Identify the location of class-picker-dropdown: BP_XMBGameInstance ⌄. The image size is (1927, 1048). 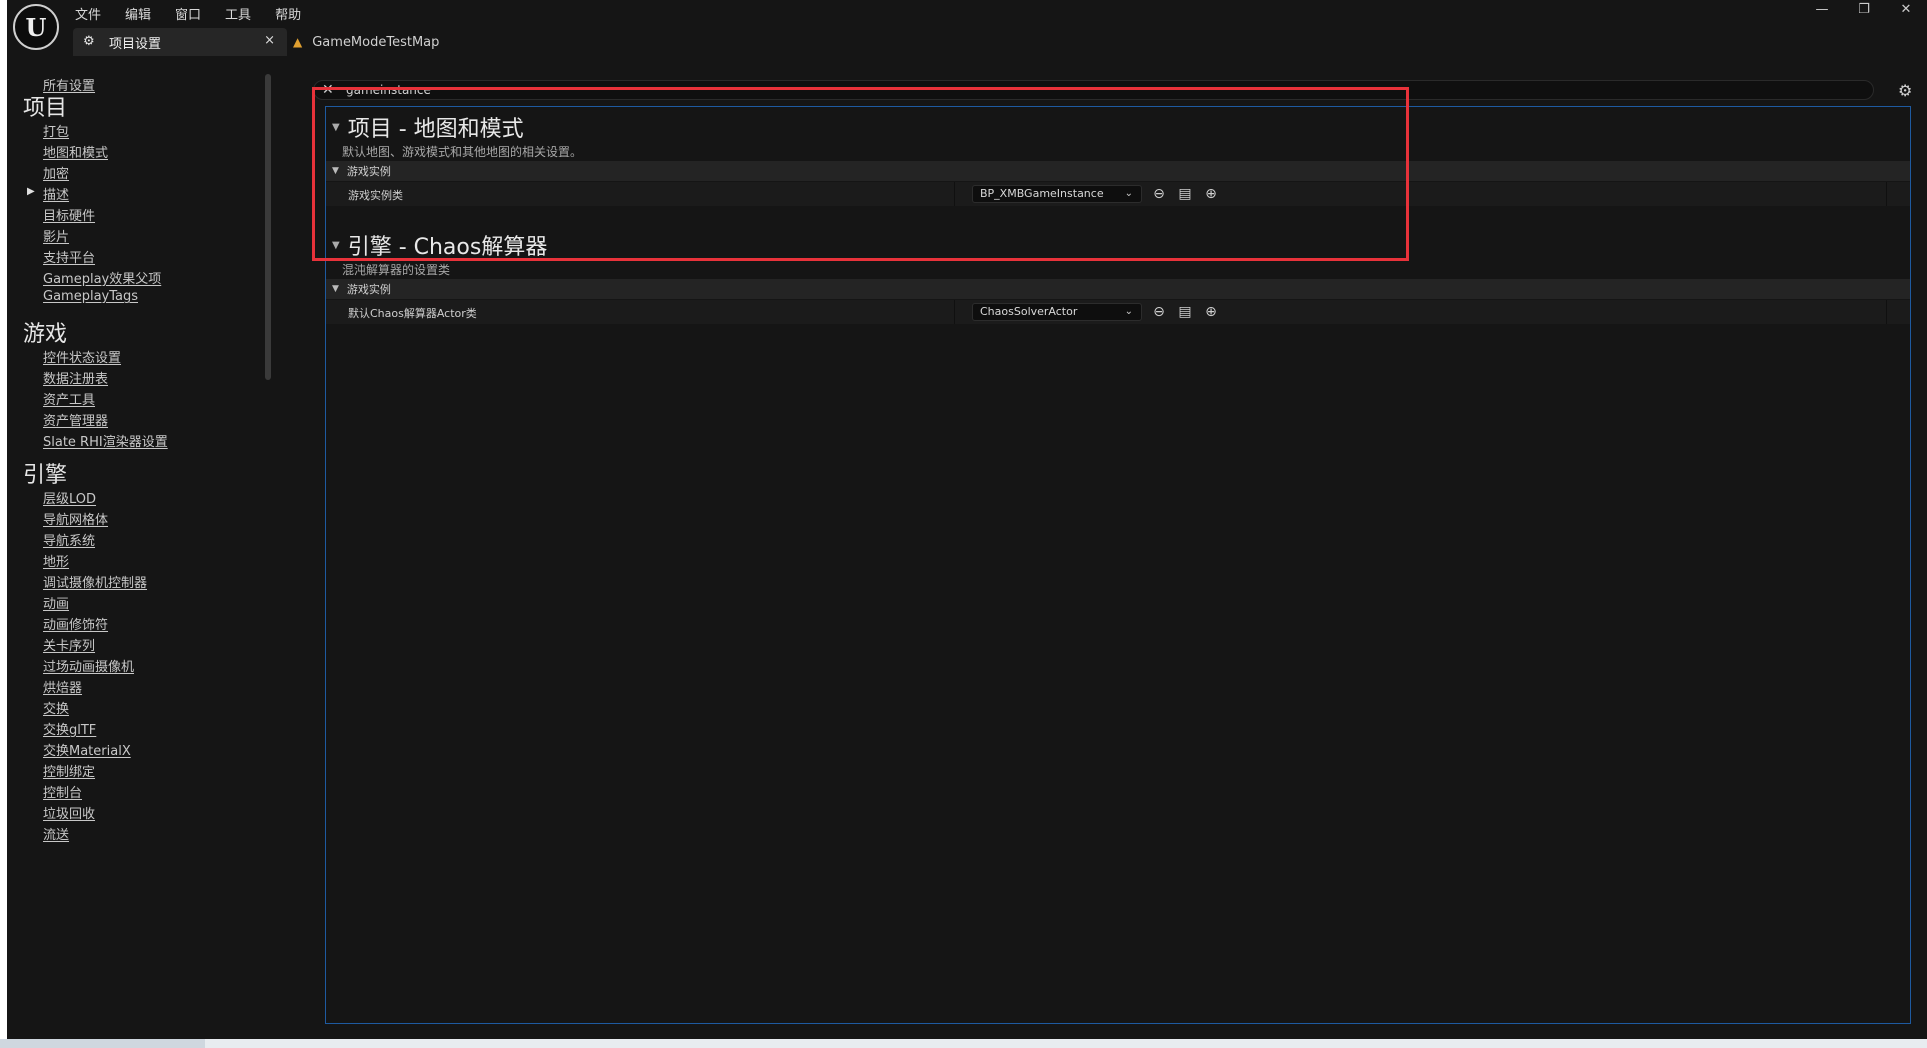
(1057, 194).